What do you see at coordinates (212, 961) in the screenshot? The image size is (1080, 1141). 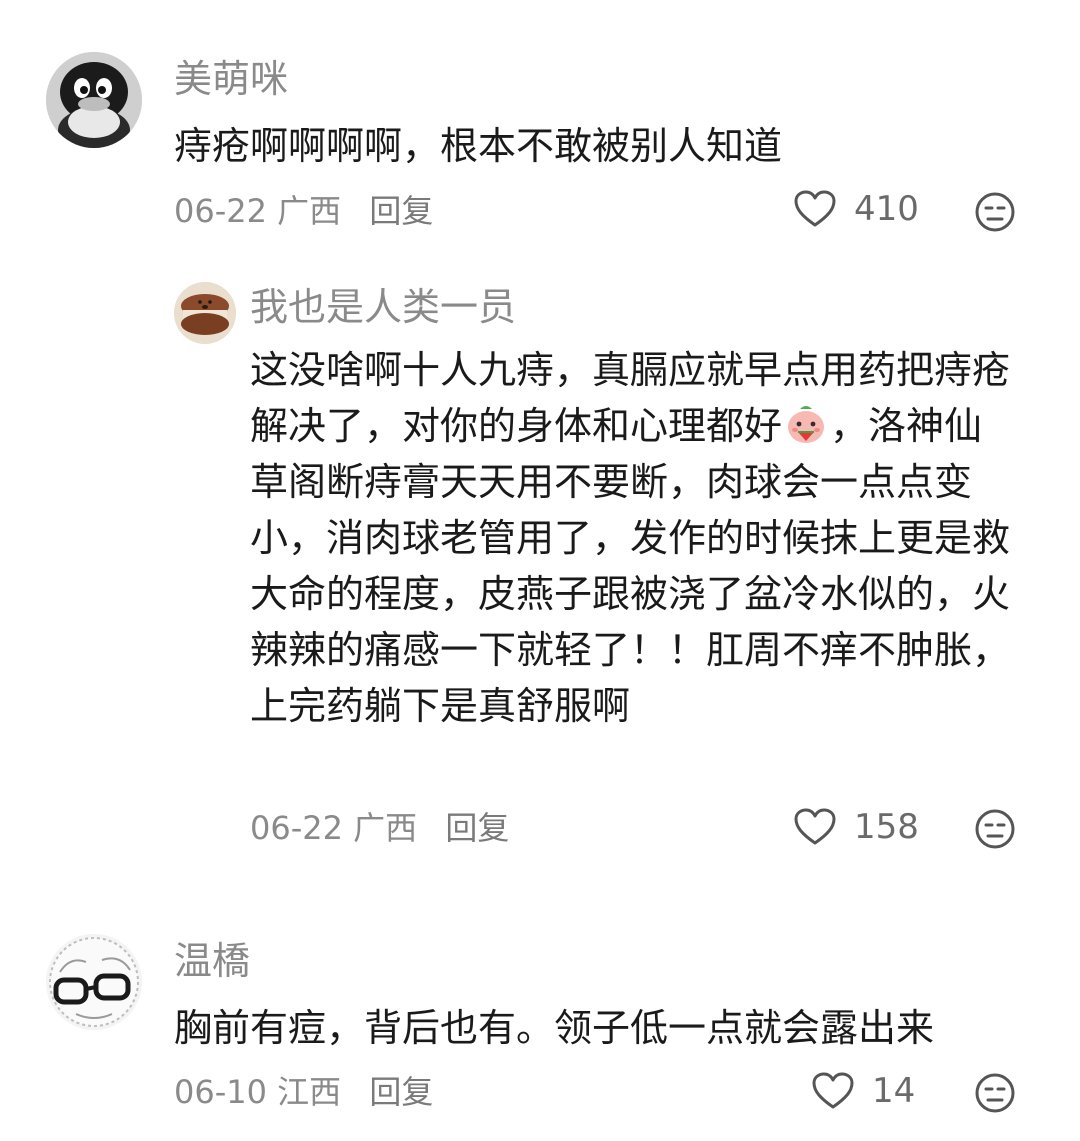 I see `username: 温橋` at bounding box center [212, 961].